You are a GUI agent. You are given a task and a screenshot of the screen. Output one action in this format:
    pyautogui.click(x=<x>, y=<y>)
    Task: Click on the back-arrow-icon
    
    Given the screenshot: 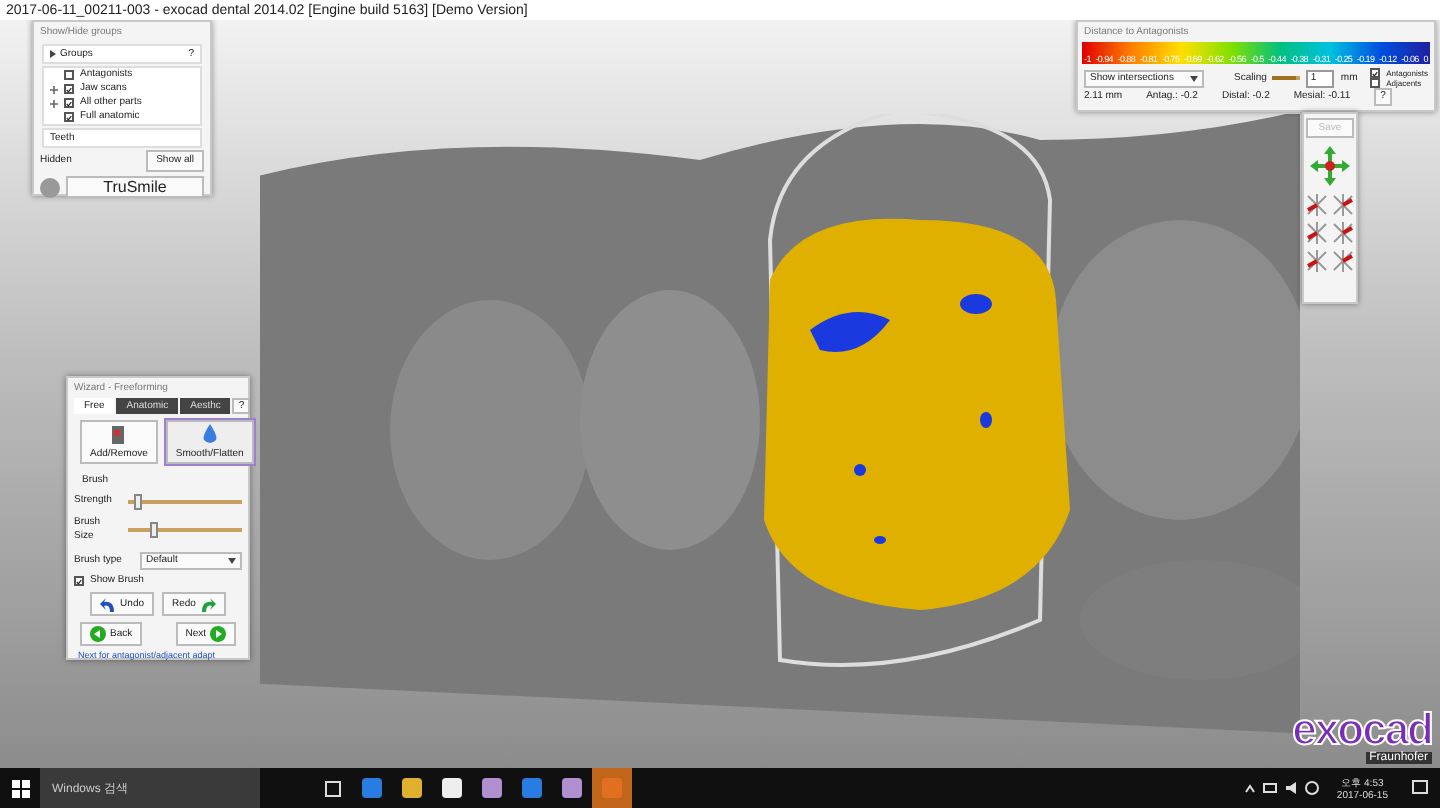 What is the action you would take?
    pyautogui.click(x=98, y=634)
    